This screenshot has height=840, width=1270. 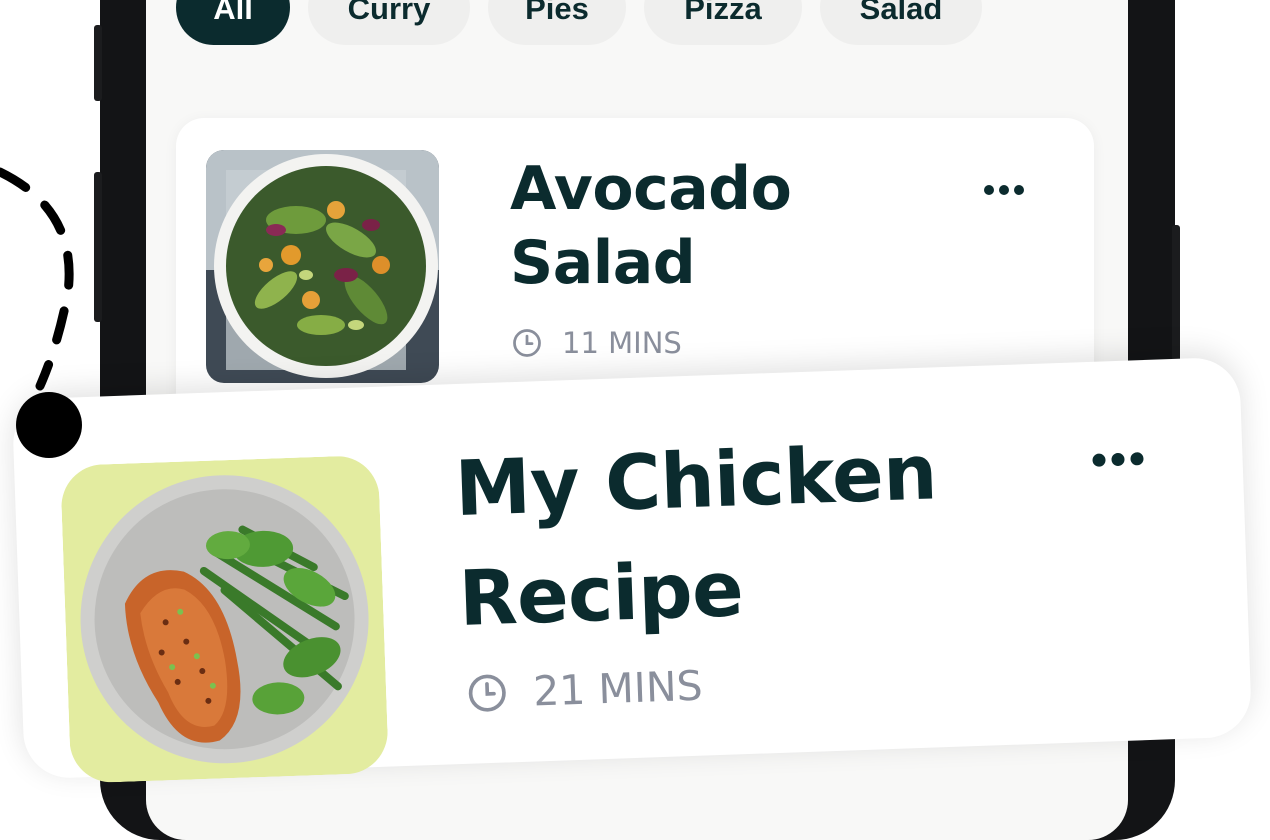 What do you see at coordinates (651, 226) in the screenshot?
I see `recipe-title: Avocado Salad` at bounding box center [651, 226].